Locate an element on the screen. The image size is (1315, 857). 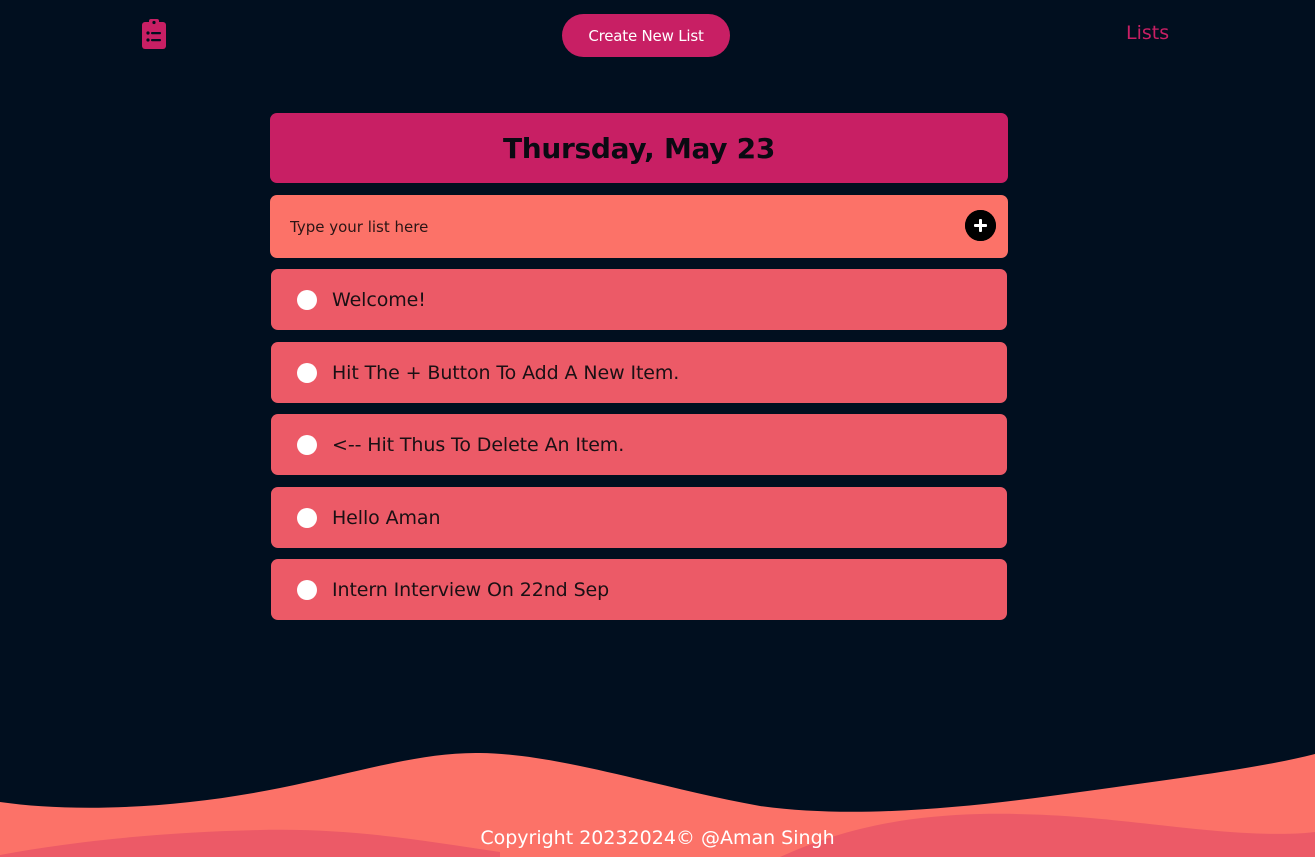
item-label: Intern Interview On 22nd Sep is located at coordinates (471, 589).